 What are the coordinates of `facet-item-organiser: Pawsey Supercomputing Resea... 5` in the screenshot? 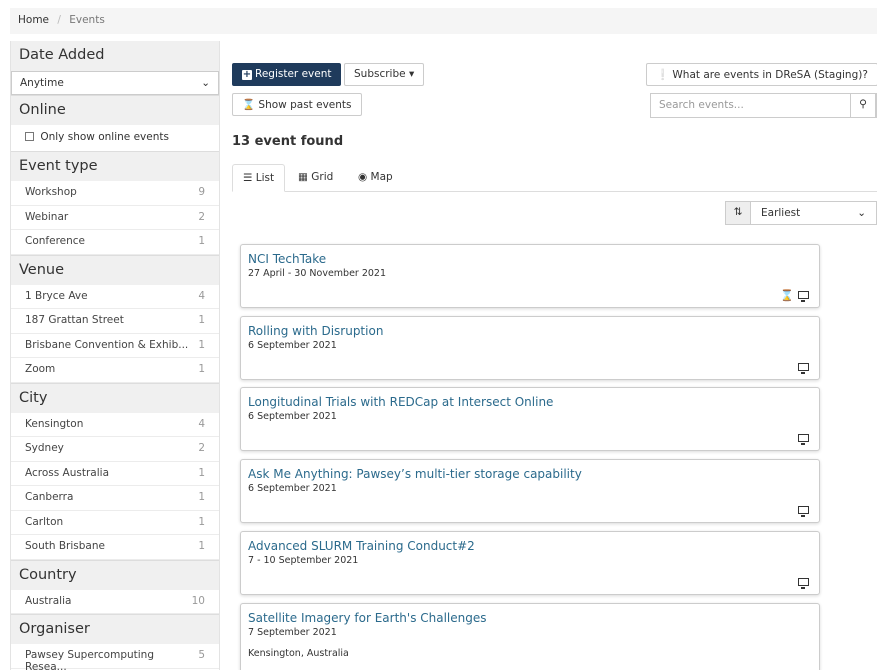 It's located at (115, 657).